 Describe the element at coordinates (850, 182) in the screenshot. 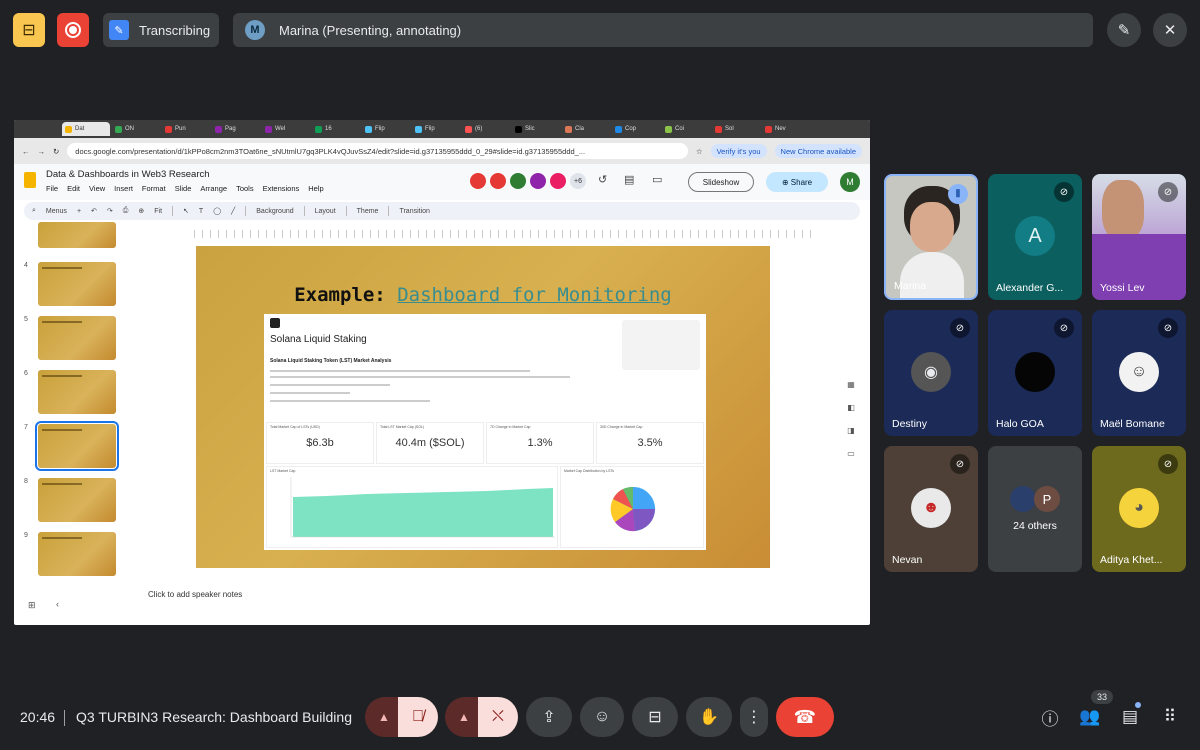

I see `account-avatar: M` at that location.